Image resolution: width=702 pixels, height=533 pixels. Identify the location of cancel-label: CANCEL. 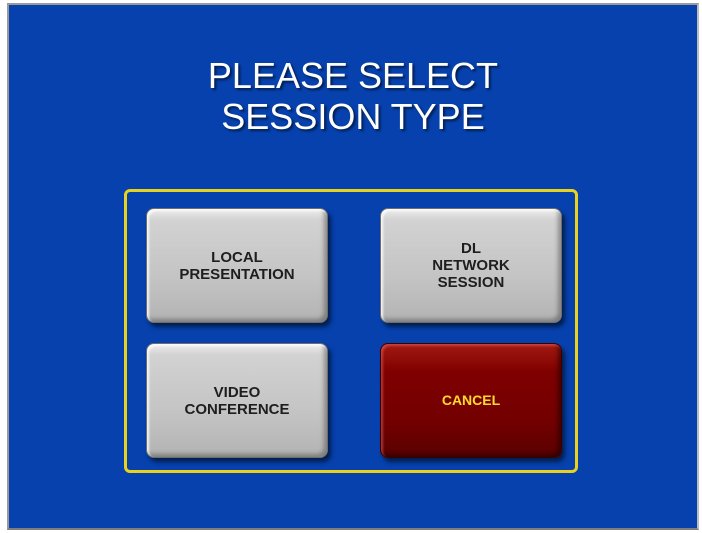
(471, 400).